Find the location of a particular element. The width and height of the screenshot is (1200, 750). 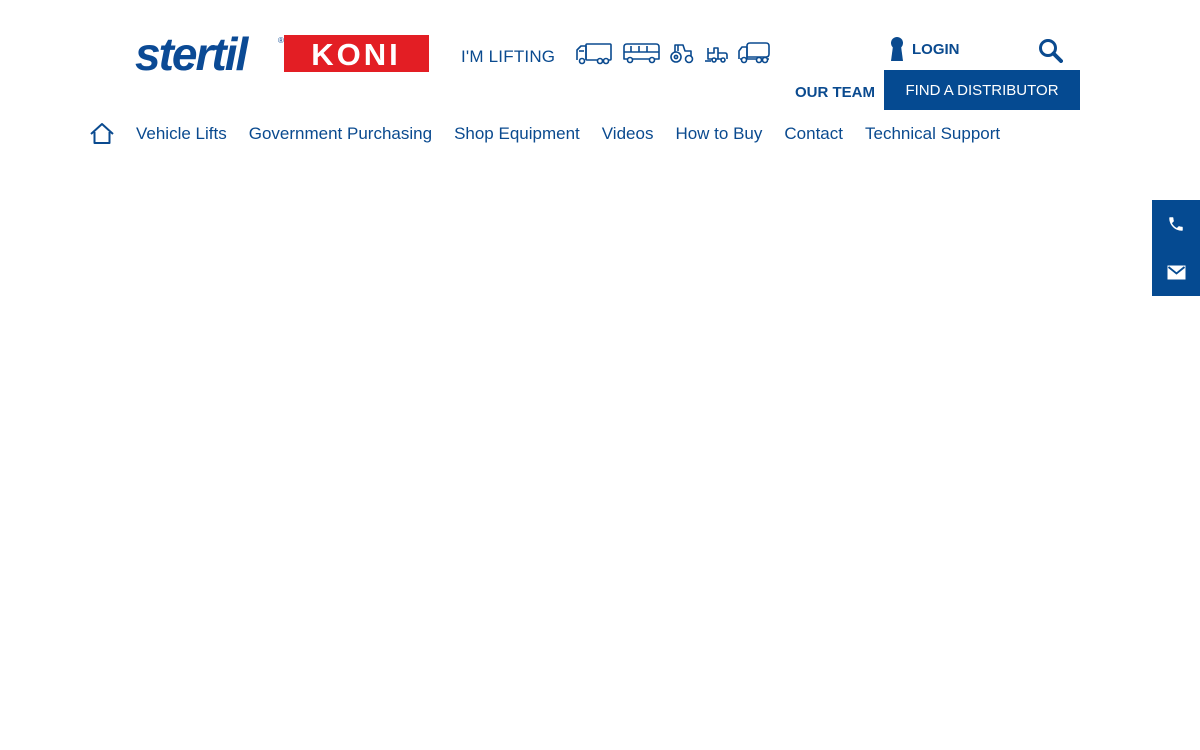

login-label: LOGIN is located at coordinates (936, 49).